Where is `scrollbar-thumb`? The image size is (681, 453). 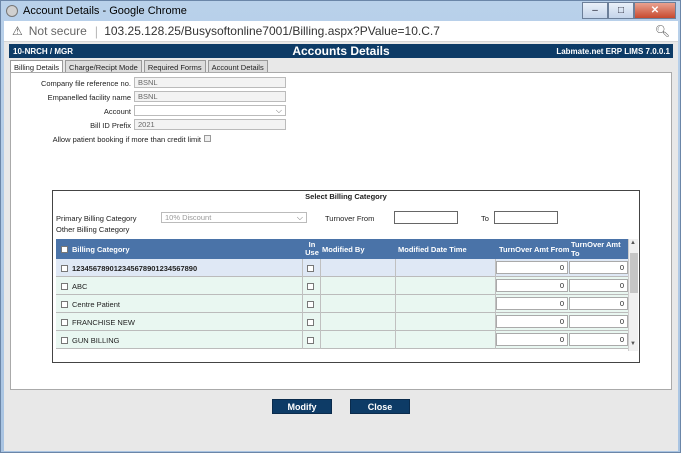
scrollbar-thumb is located at coordinates (634, 273).